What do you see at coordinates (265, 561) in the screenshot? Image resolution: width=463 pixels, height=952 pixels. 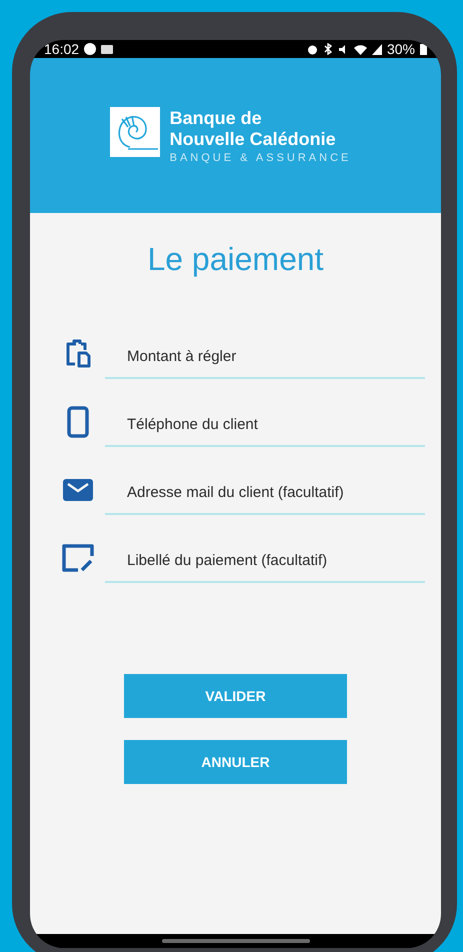 I see `input-field: Libellé du paiement (facultatif)` at bounding box center [265, 561].